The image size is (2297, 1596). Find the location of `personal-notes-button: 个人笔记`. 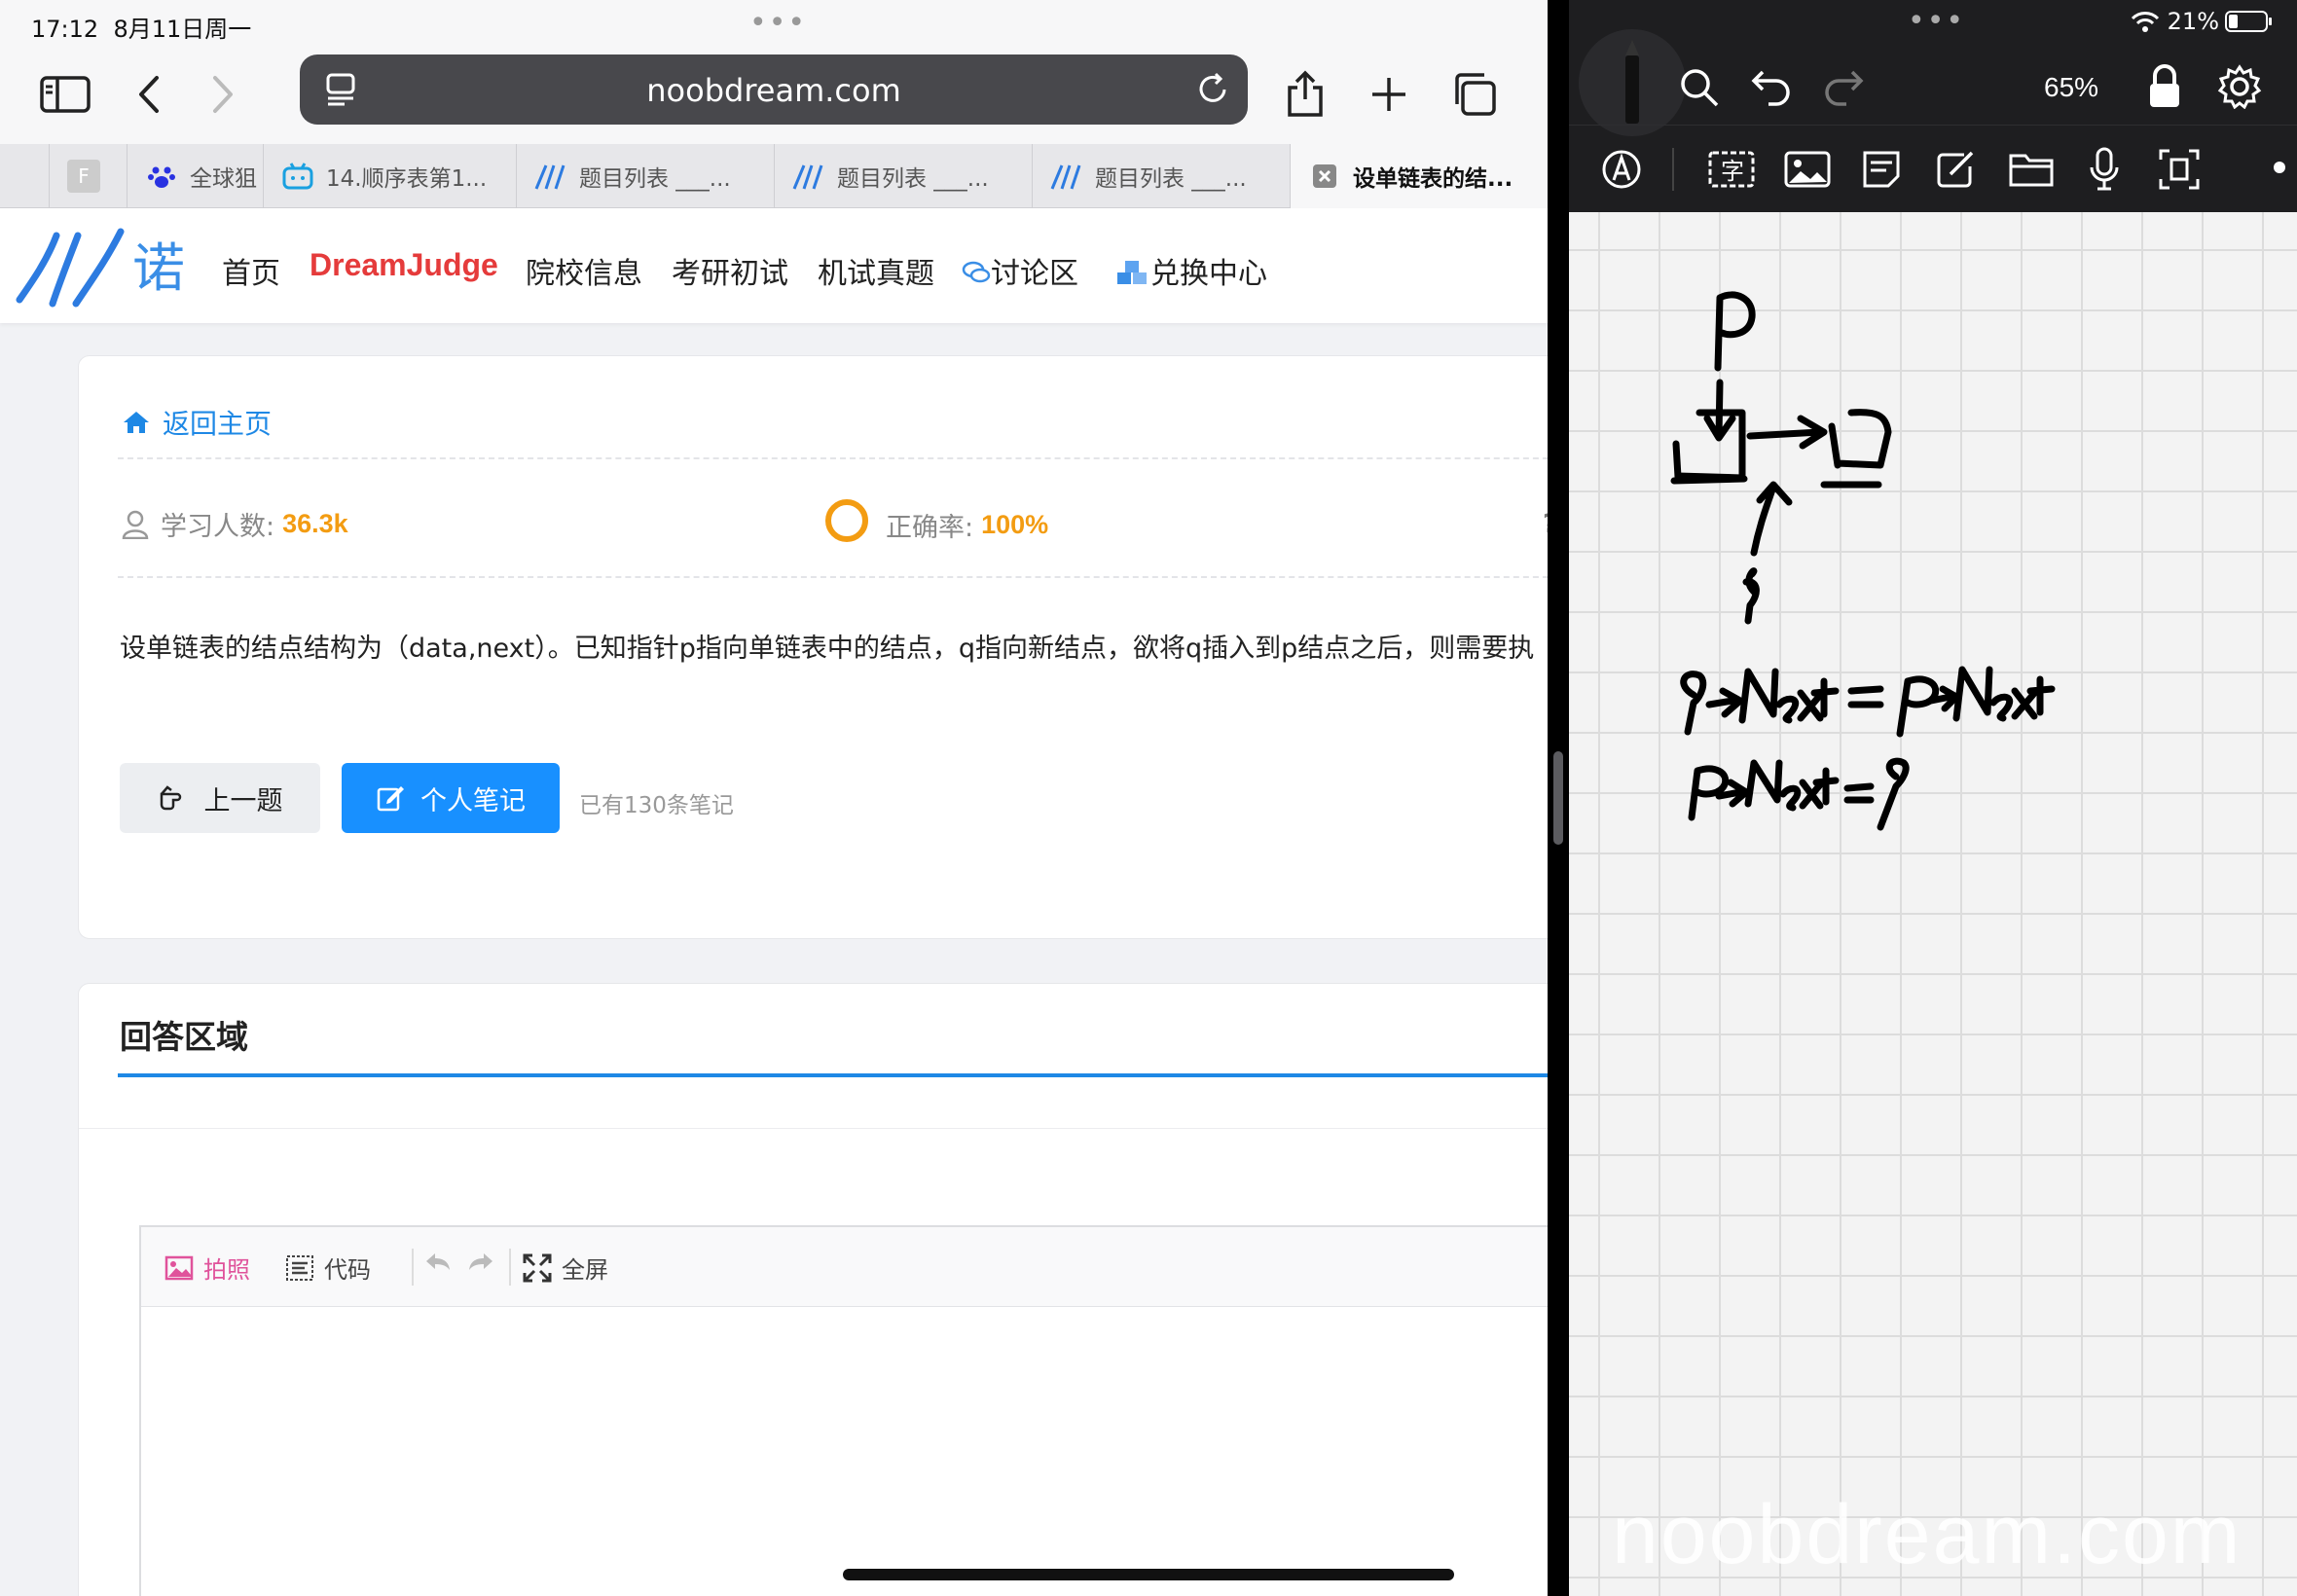

personal-notes-button: 个人笔记 is located at coordinates (451, 798).